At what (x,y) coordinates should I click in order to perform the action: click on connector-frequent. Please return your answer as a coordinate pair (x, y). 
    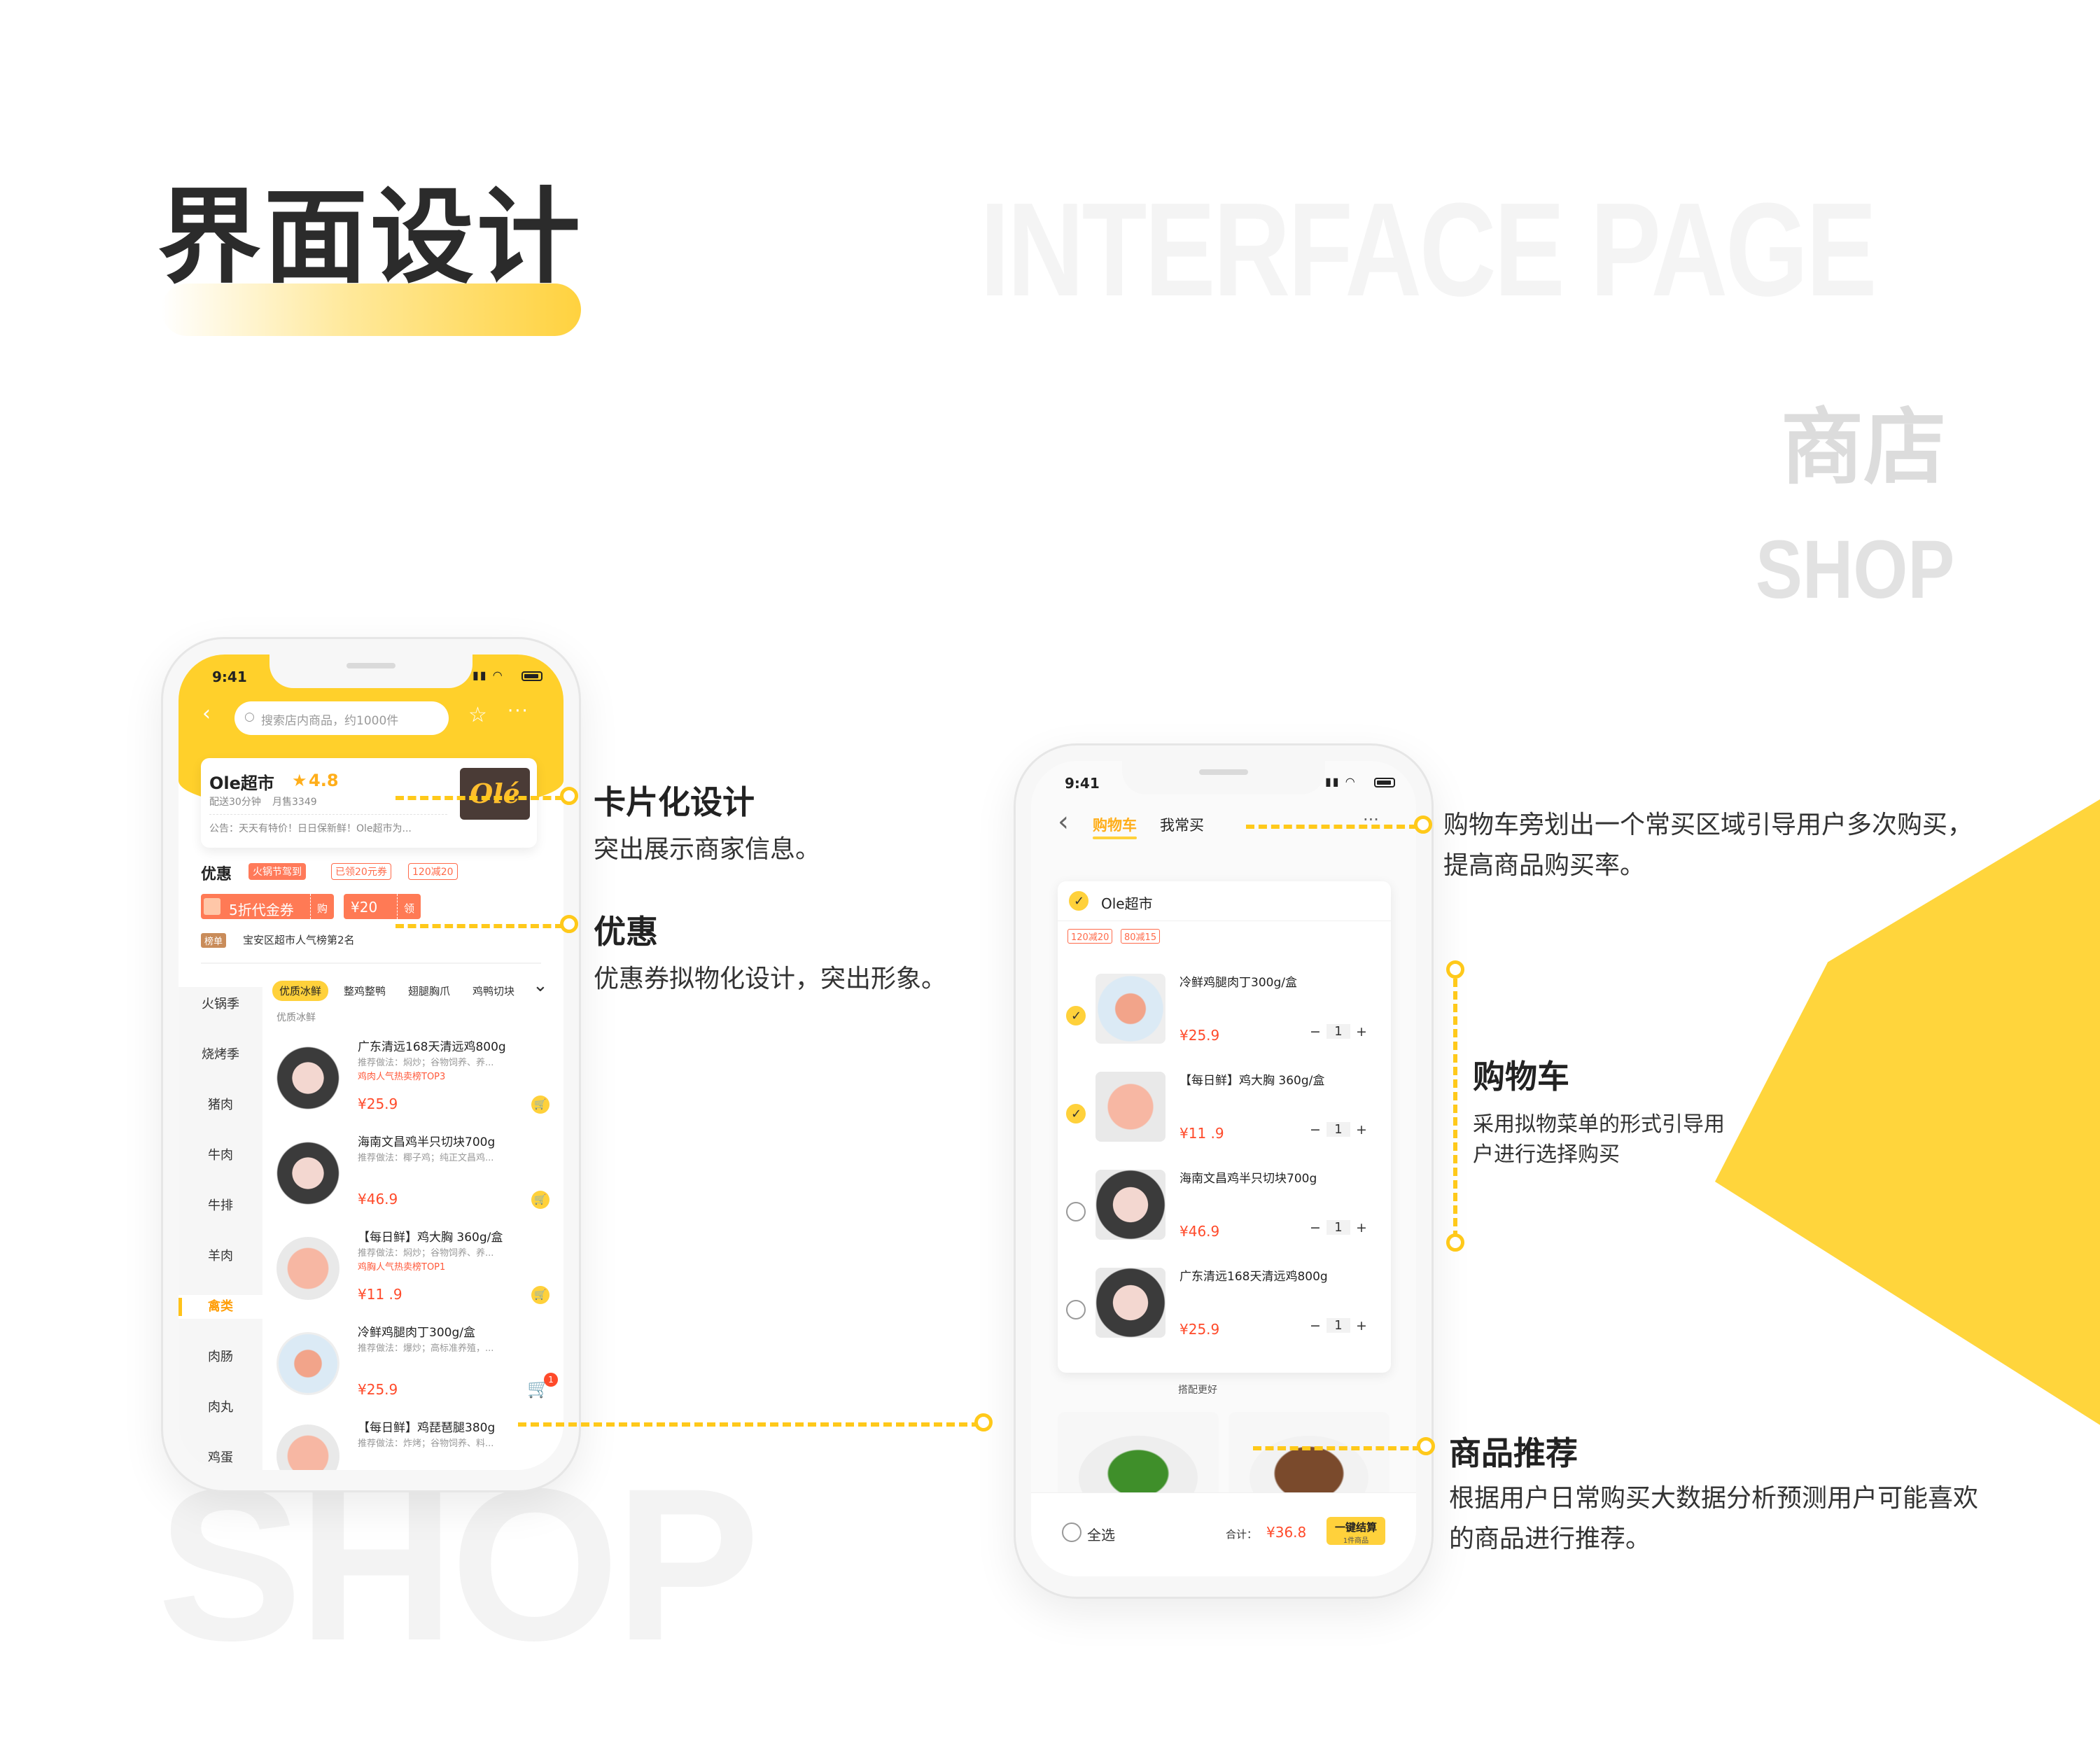
    Looking at the image, I should click on (1332, 827).